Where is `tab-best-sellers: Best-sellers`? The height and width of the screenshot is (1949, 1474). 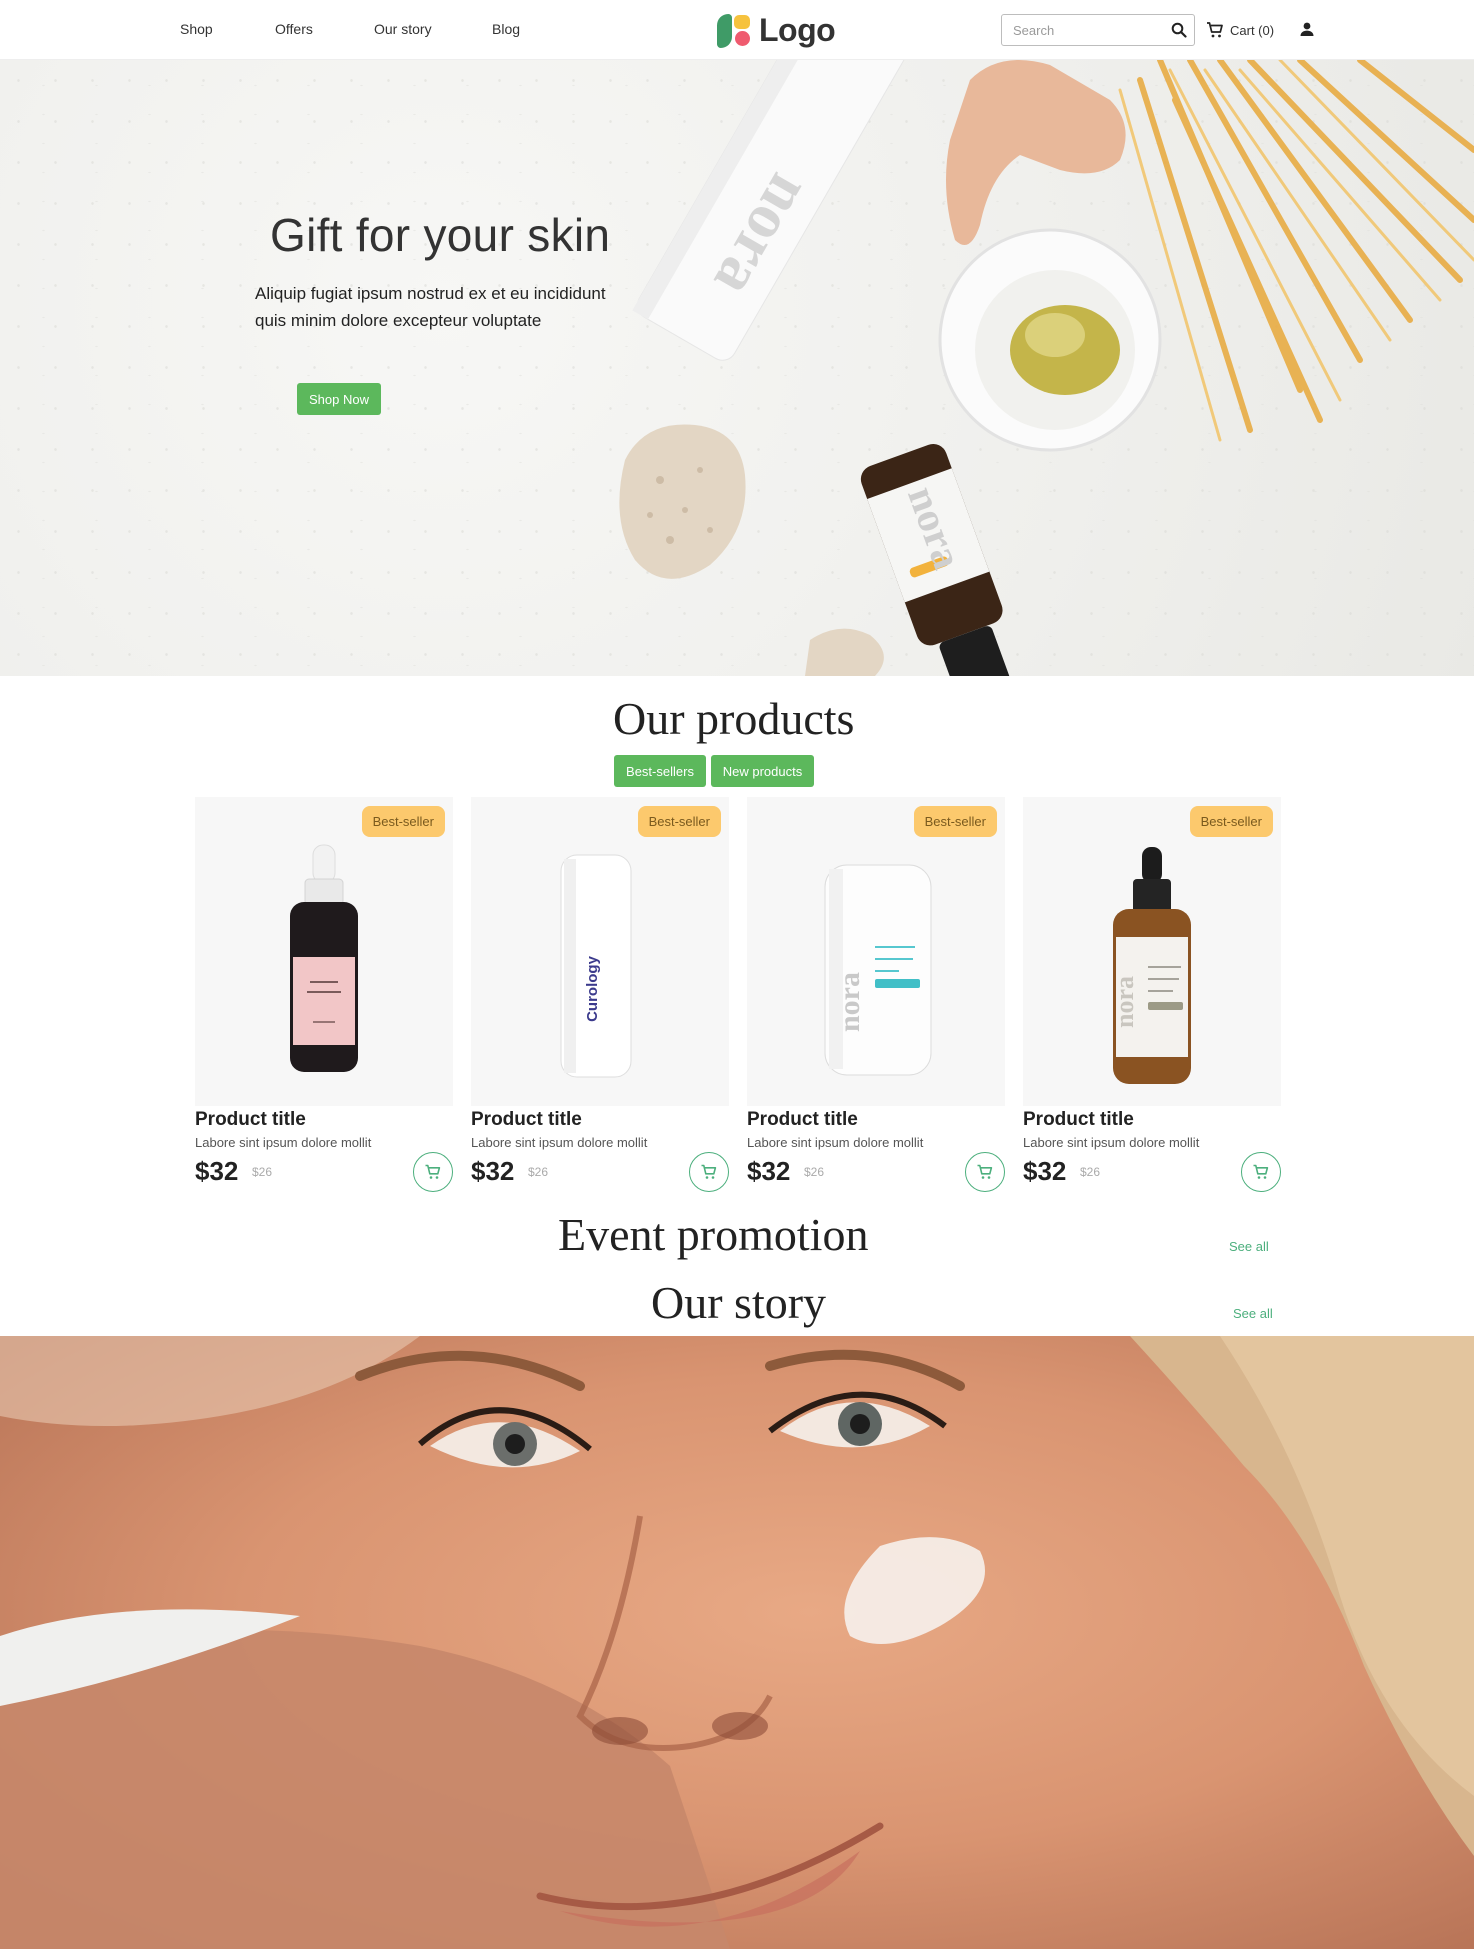
tab-best-sellers: Best-sellers is located at coordinates (660, 771).